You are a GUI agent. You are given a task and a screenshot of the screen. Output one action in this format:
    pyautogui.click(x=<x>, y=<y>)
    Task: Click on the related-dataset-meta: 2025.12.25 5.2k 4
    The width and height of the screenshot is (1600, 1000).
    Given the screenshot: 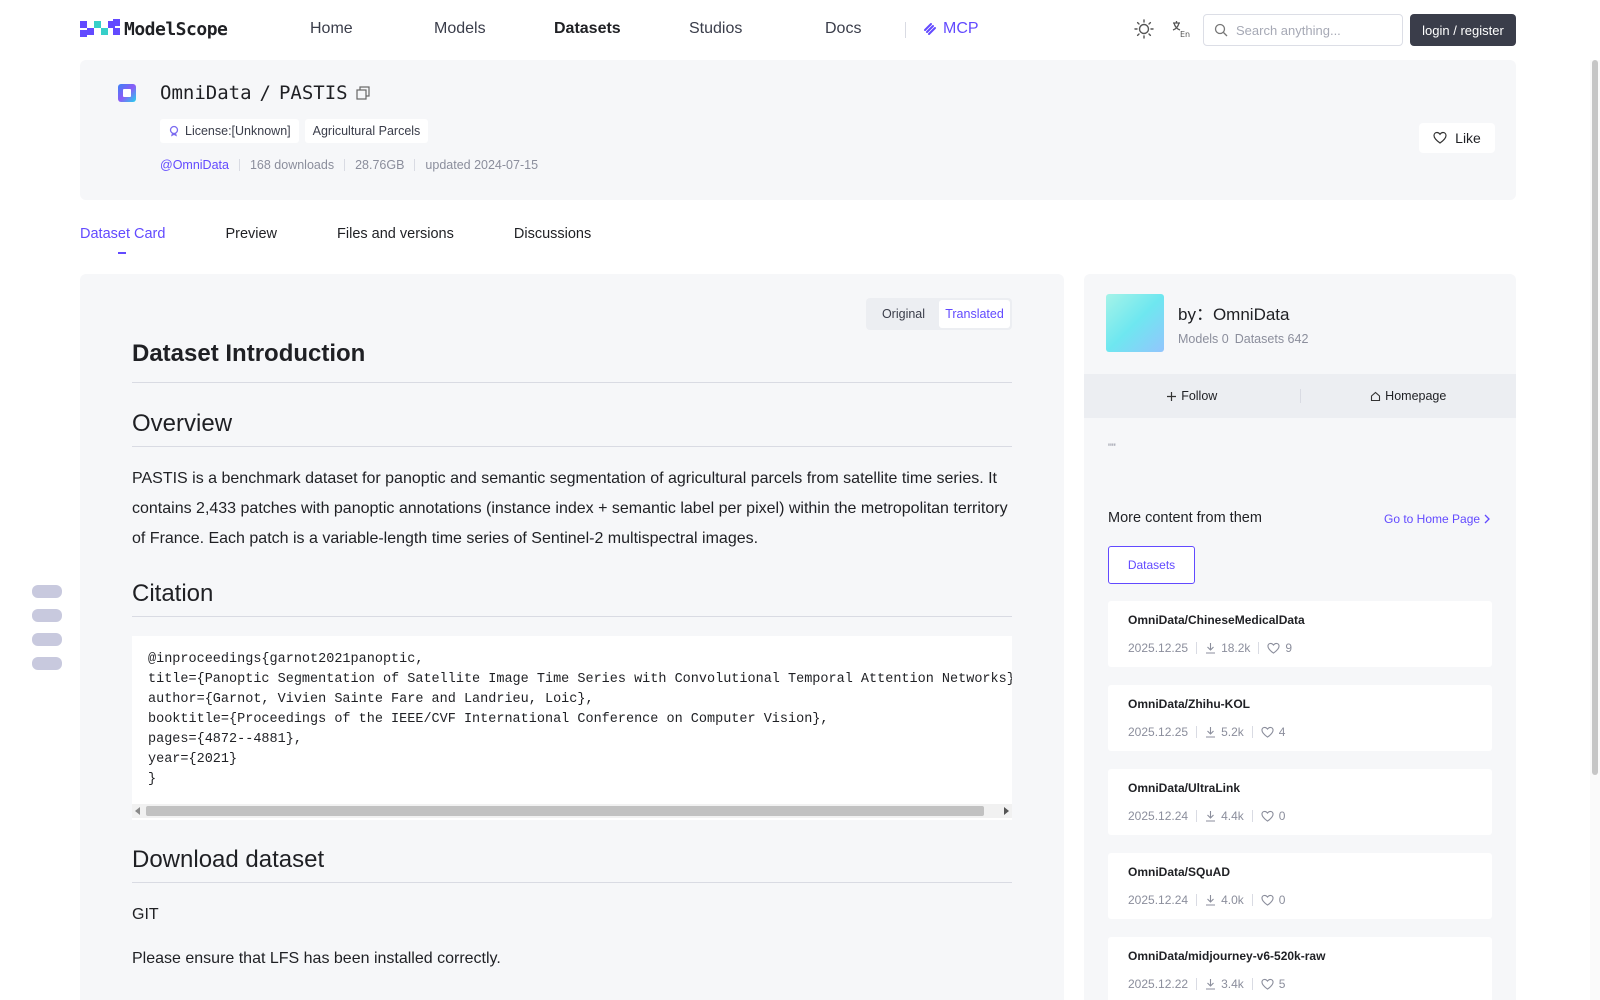 What is the action you would take?
    pyautogui.click(x=1300, y=732)
    